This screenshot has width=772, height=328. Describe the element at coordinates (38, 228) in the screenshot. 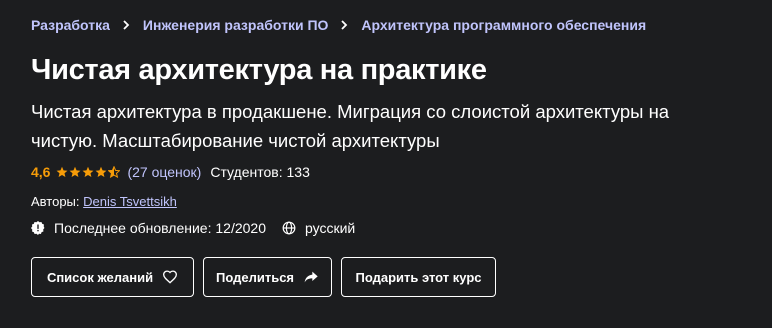

I see `alert-badge-icon` at that location.